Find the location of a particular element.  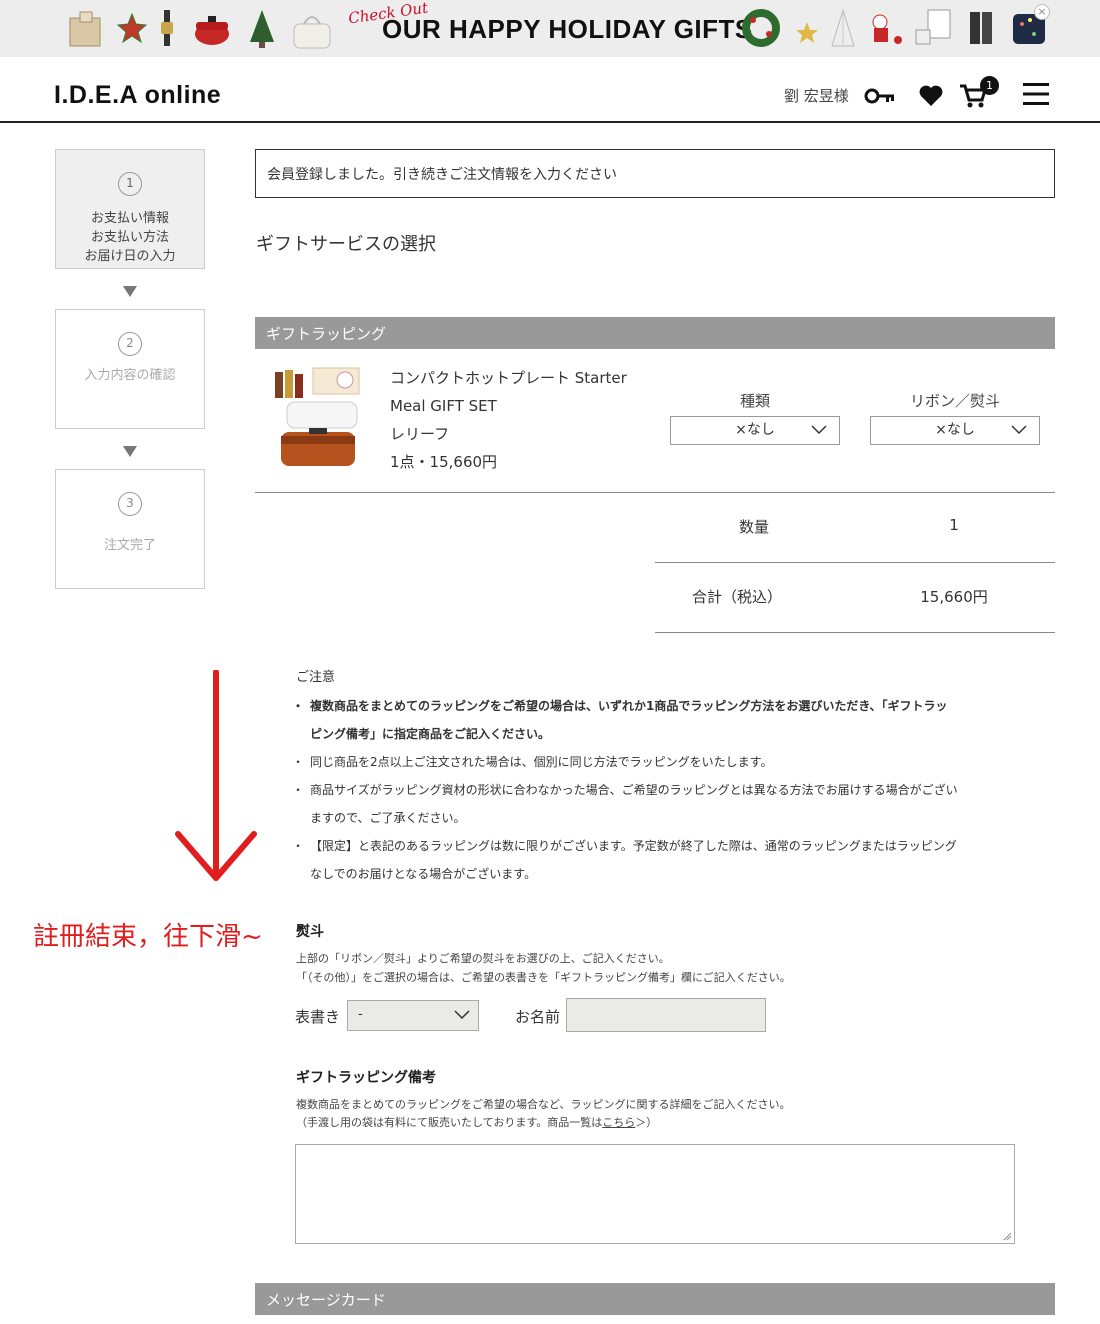

step-number: 2 is located at coordinates (130, 344).